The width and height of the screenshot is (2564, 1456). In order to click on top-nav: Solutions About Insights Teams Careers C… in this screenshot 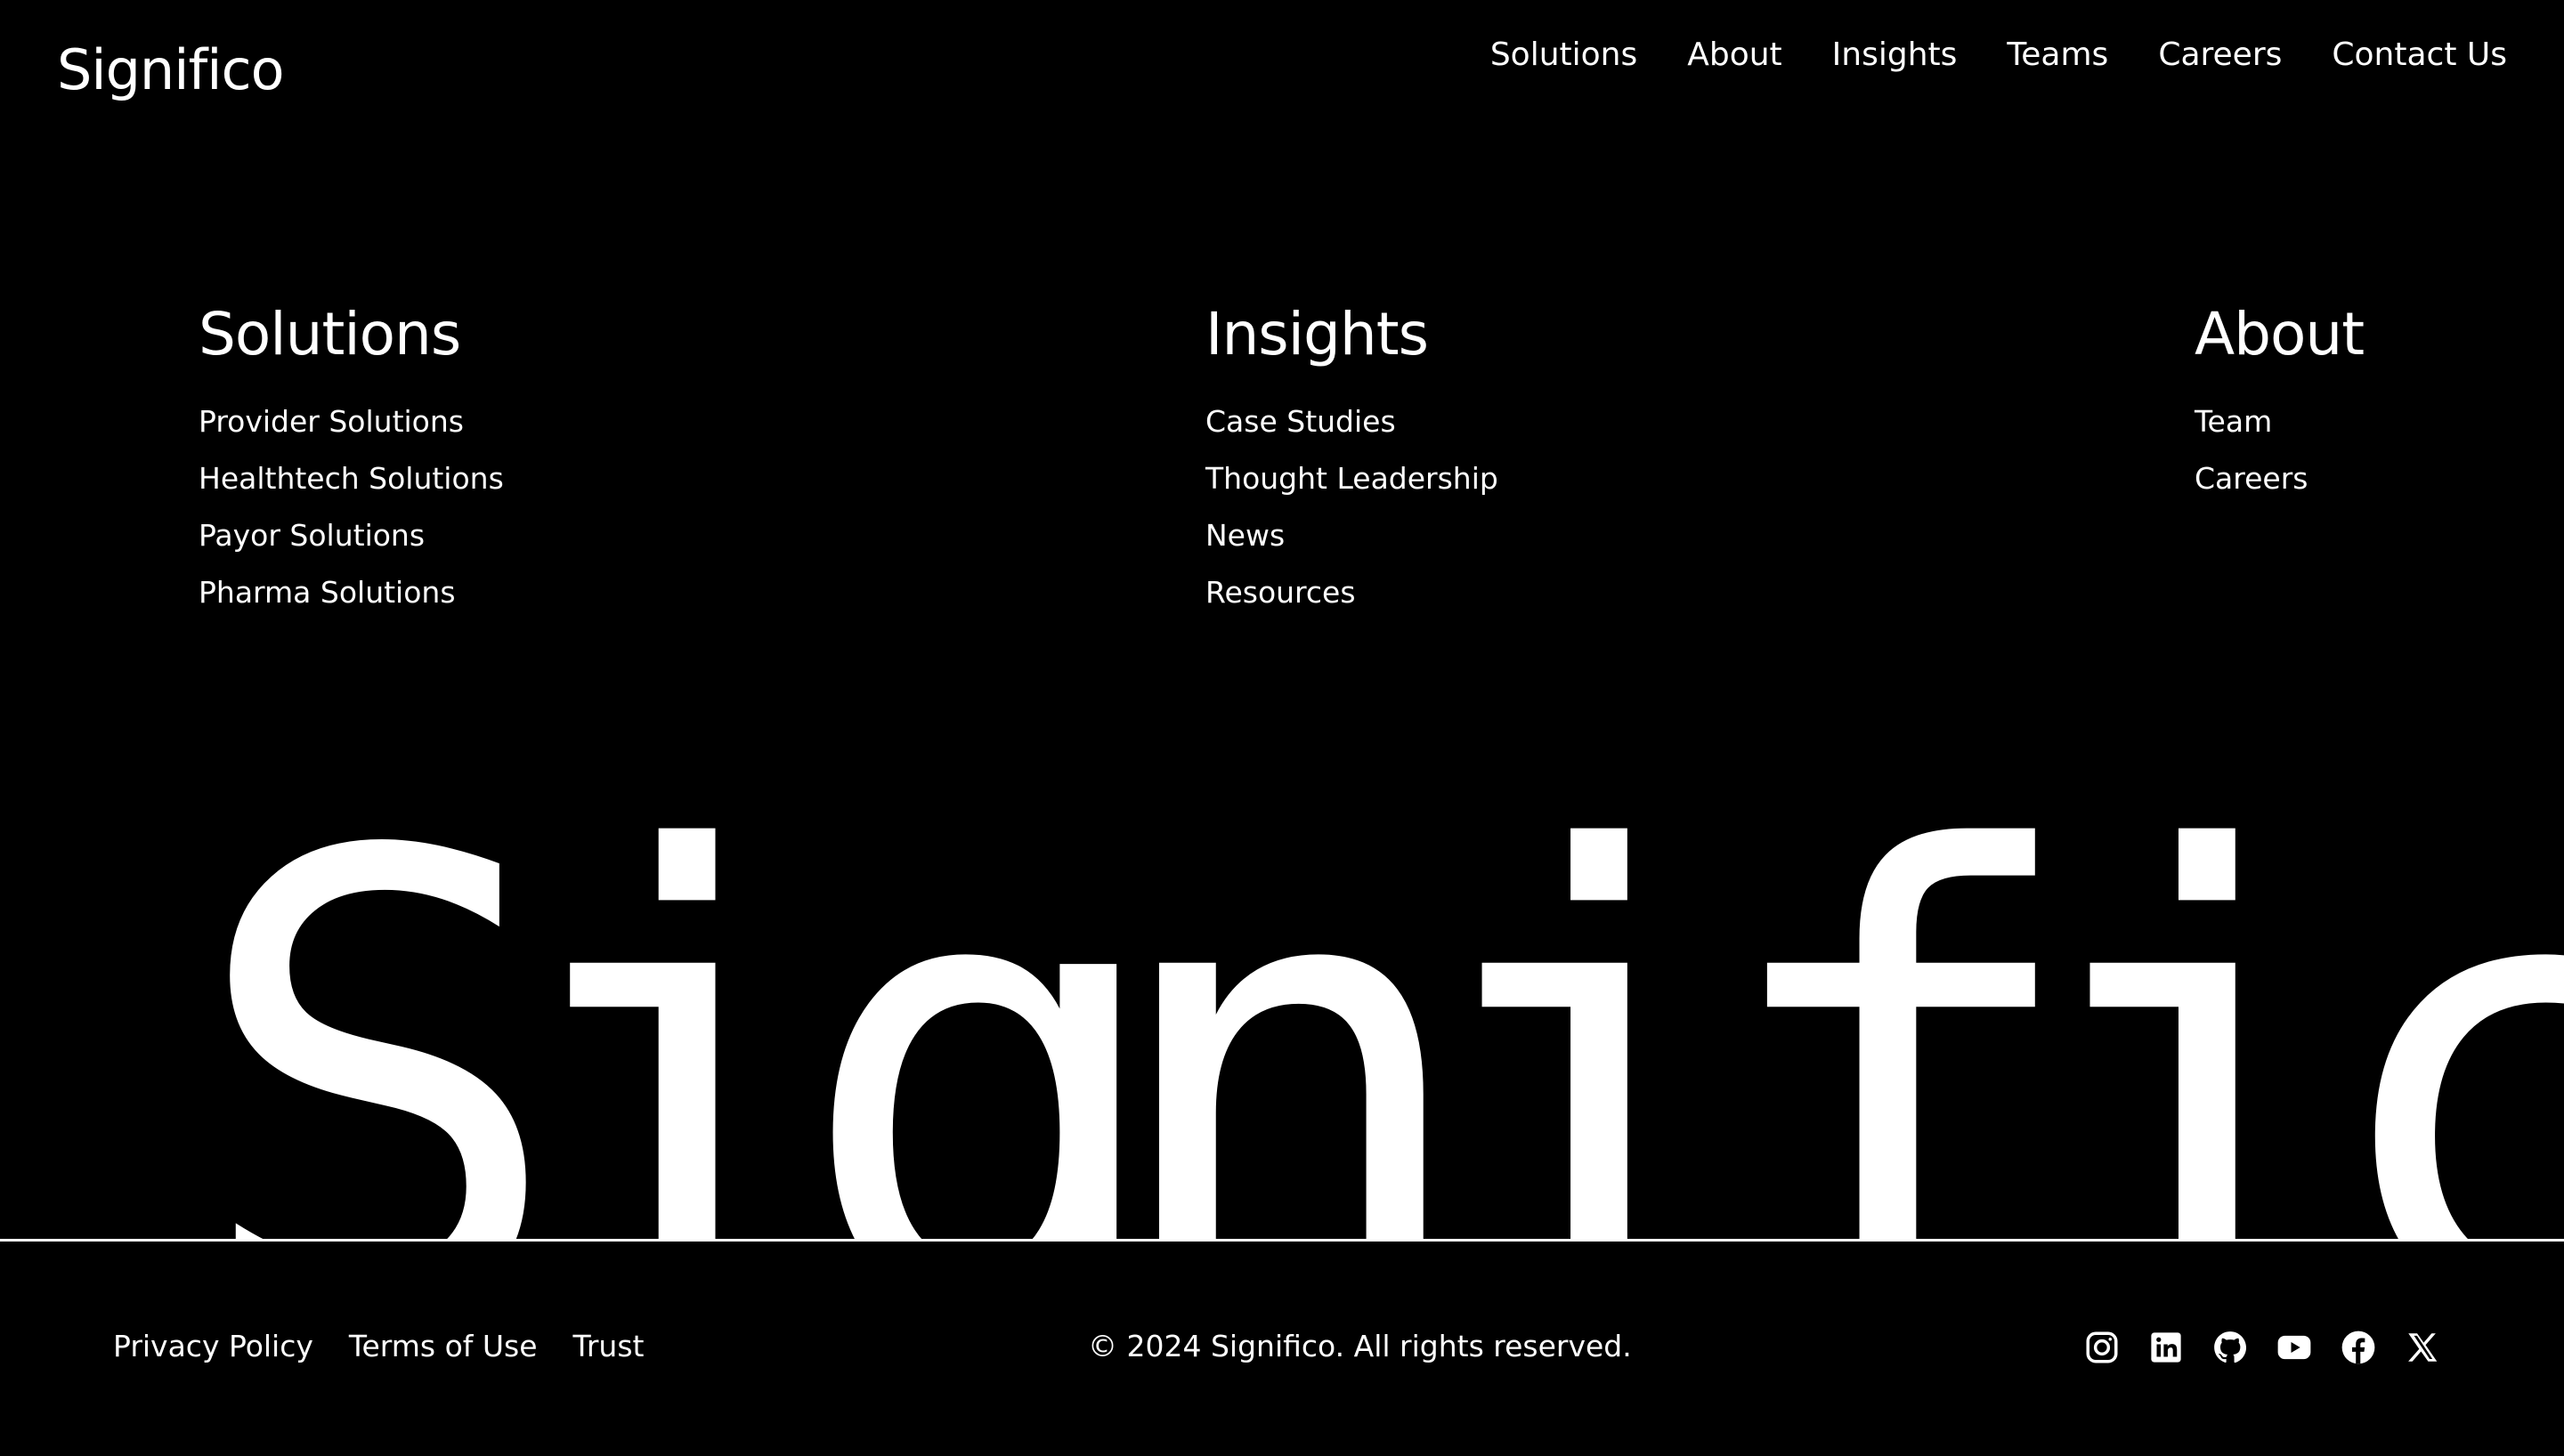, I will do `click(1998, 55)`.